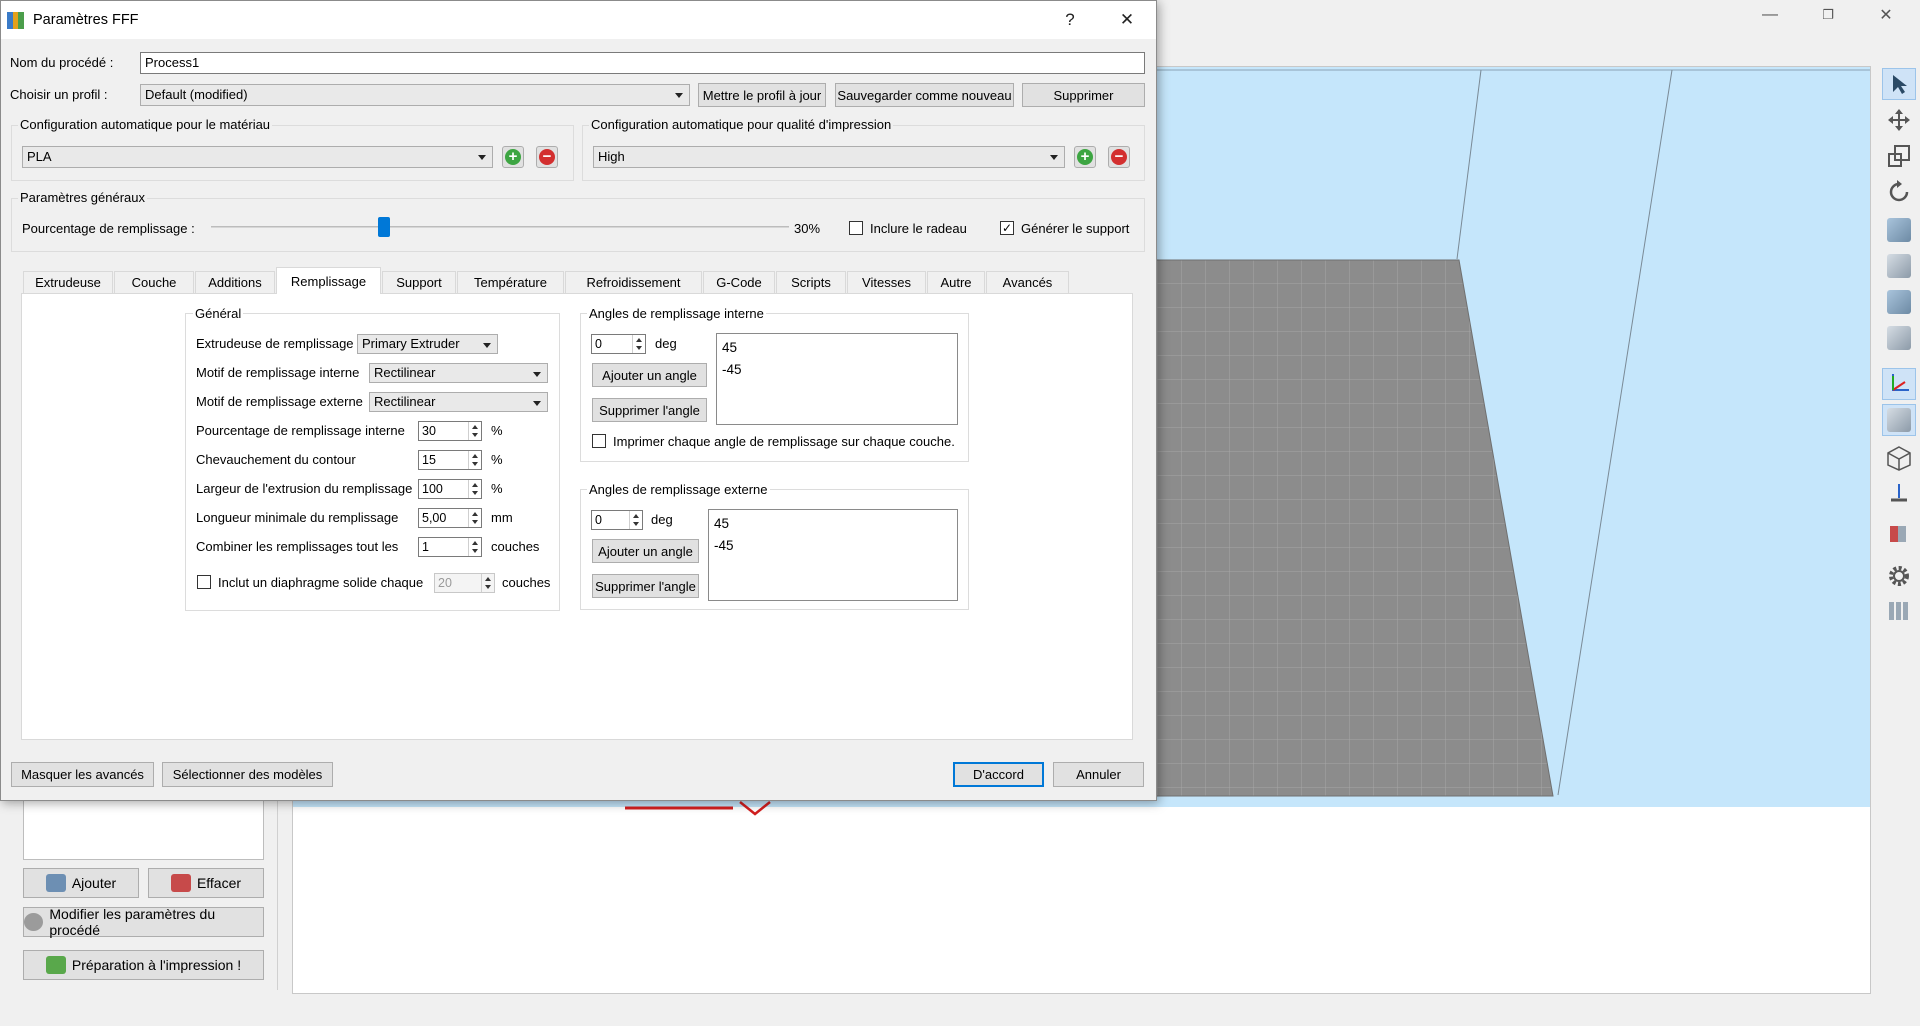 Image resolution: width=1920 pixels, height=1026 pixels. Describe the element at coordinates (1899, 84) in the screenshot. I see `select-tool-button` at that location.